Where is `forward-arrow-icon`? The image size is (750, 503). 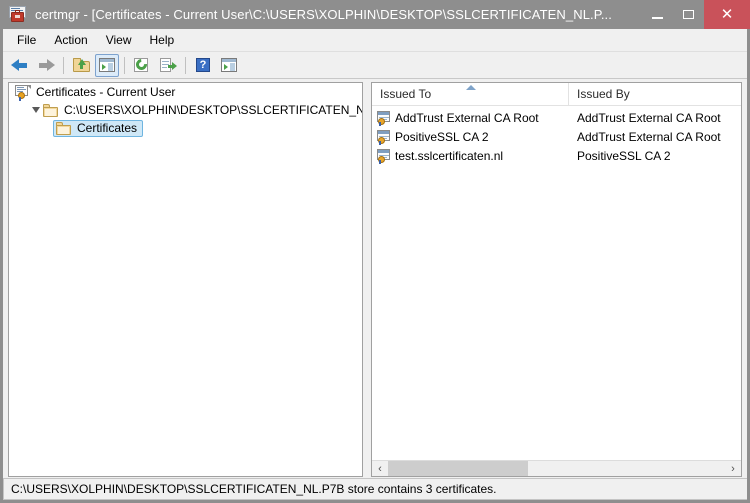
forward-arrow-icon is located at coordinates (46, 65).